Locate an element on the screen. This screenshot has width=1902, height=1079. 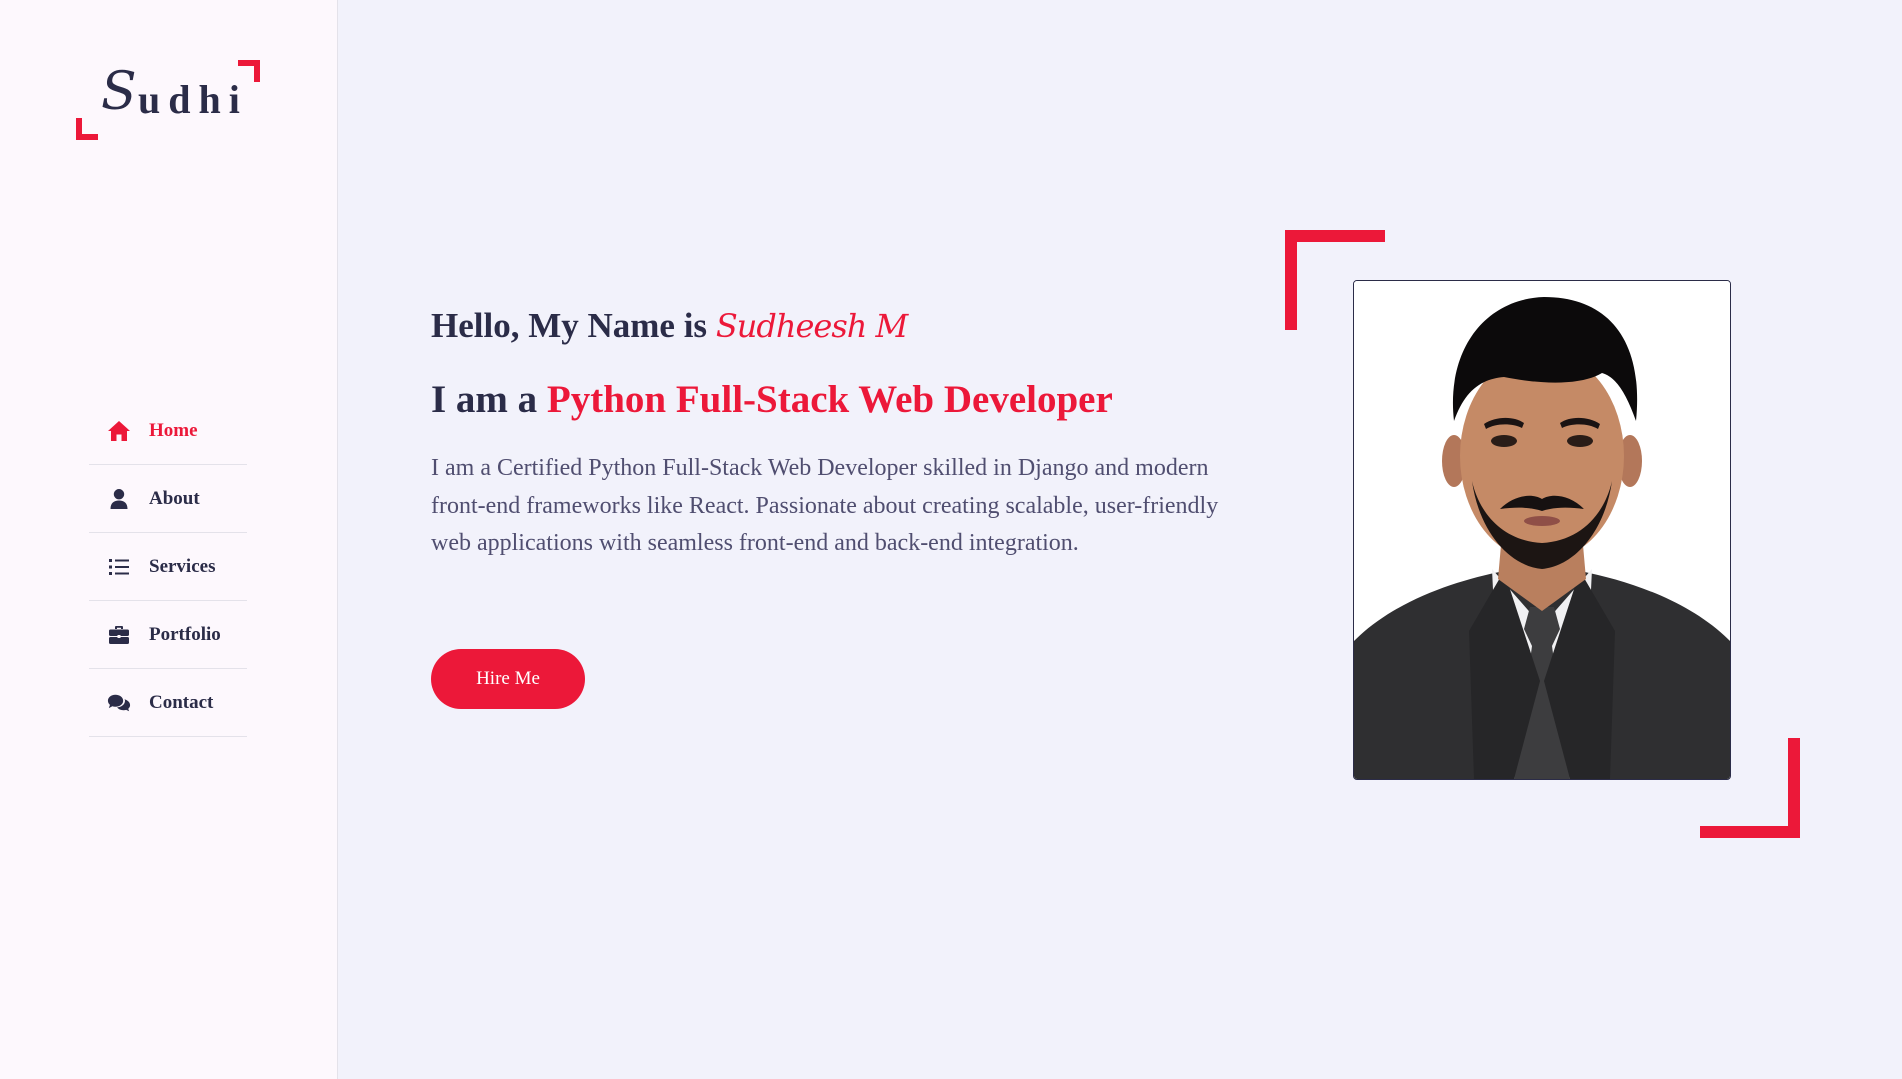
sidebar-nav: Home About Services Portfolio Contact is located at coordinates (168, 567).